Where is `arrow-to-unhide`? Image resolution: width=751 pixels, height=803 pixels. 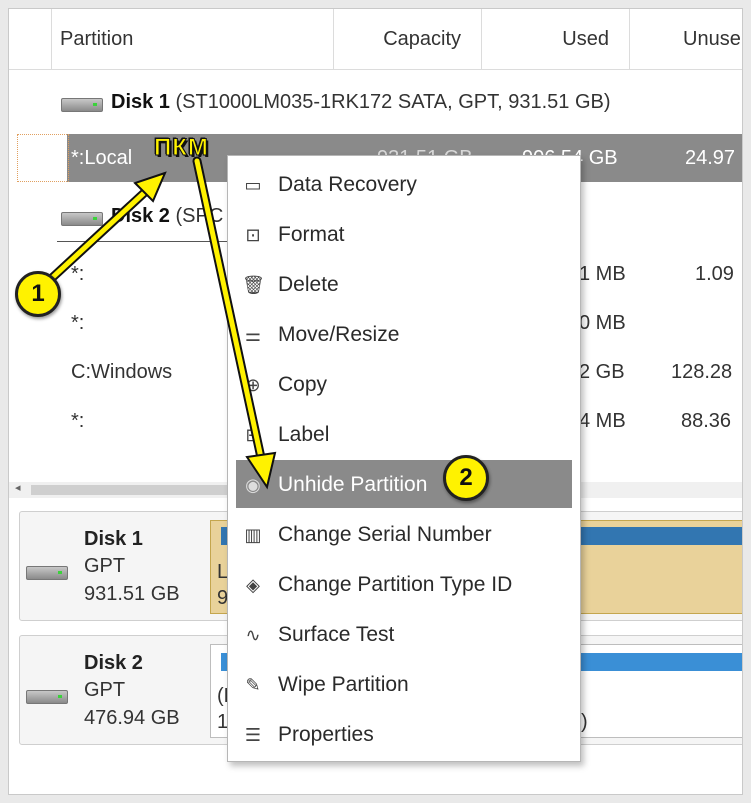 arrow-to-unhide is located at coordinates (230, 314).